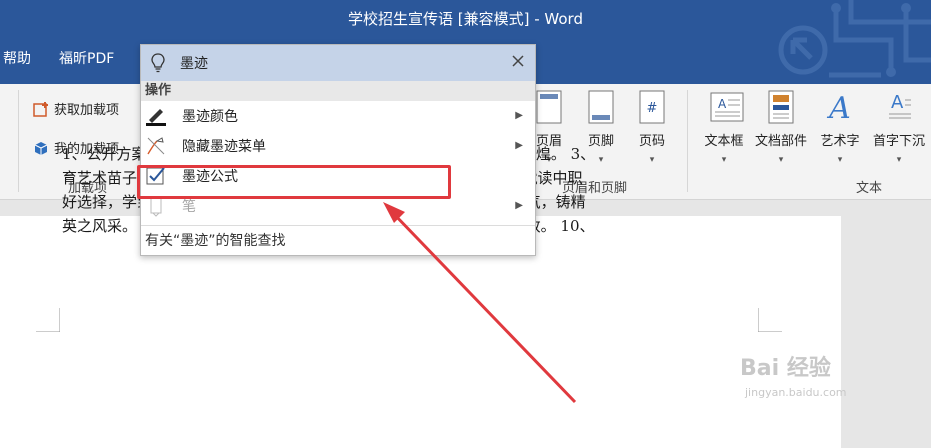 This screenshot has height=448, width=931. What do you see at coordinates (869, 188) in the screenshot?
I see `text-group-label: 文本` at bounding box center [869, 188].